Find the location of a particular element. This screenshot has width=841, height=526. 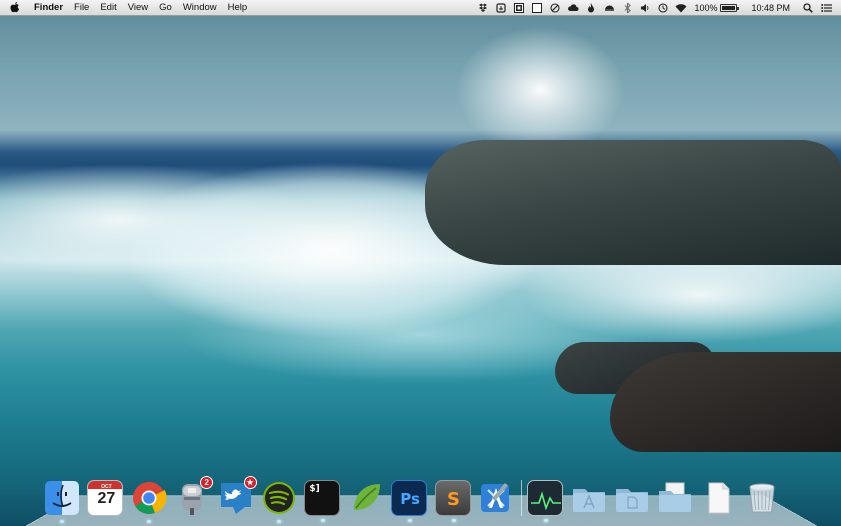

photoshop-icon: Ps is located at coordinates (409, 501).